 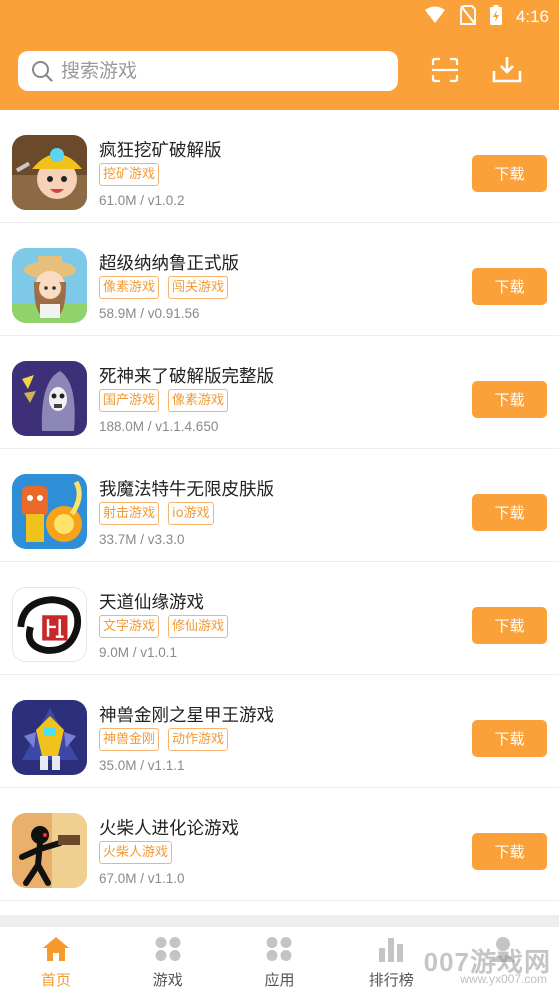 I want to click on tag-badge: 火柴人游戏, so click(x=136, y=852).